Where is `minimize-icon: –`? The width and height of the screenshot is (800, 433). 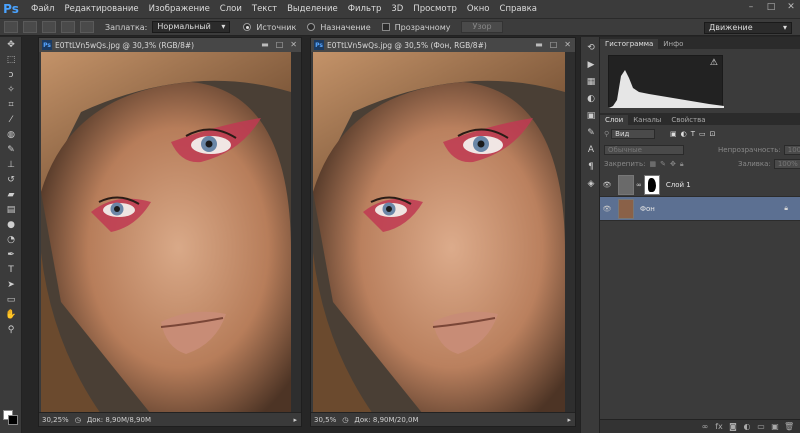
minimize-icon: – is located at coordinates (751, 7).